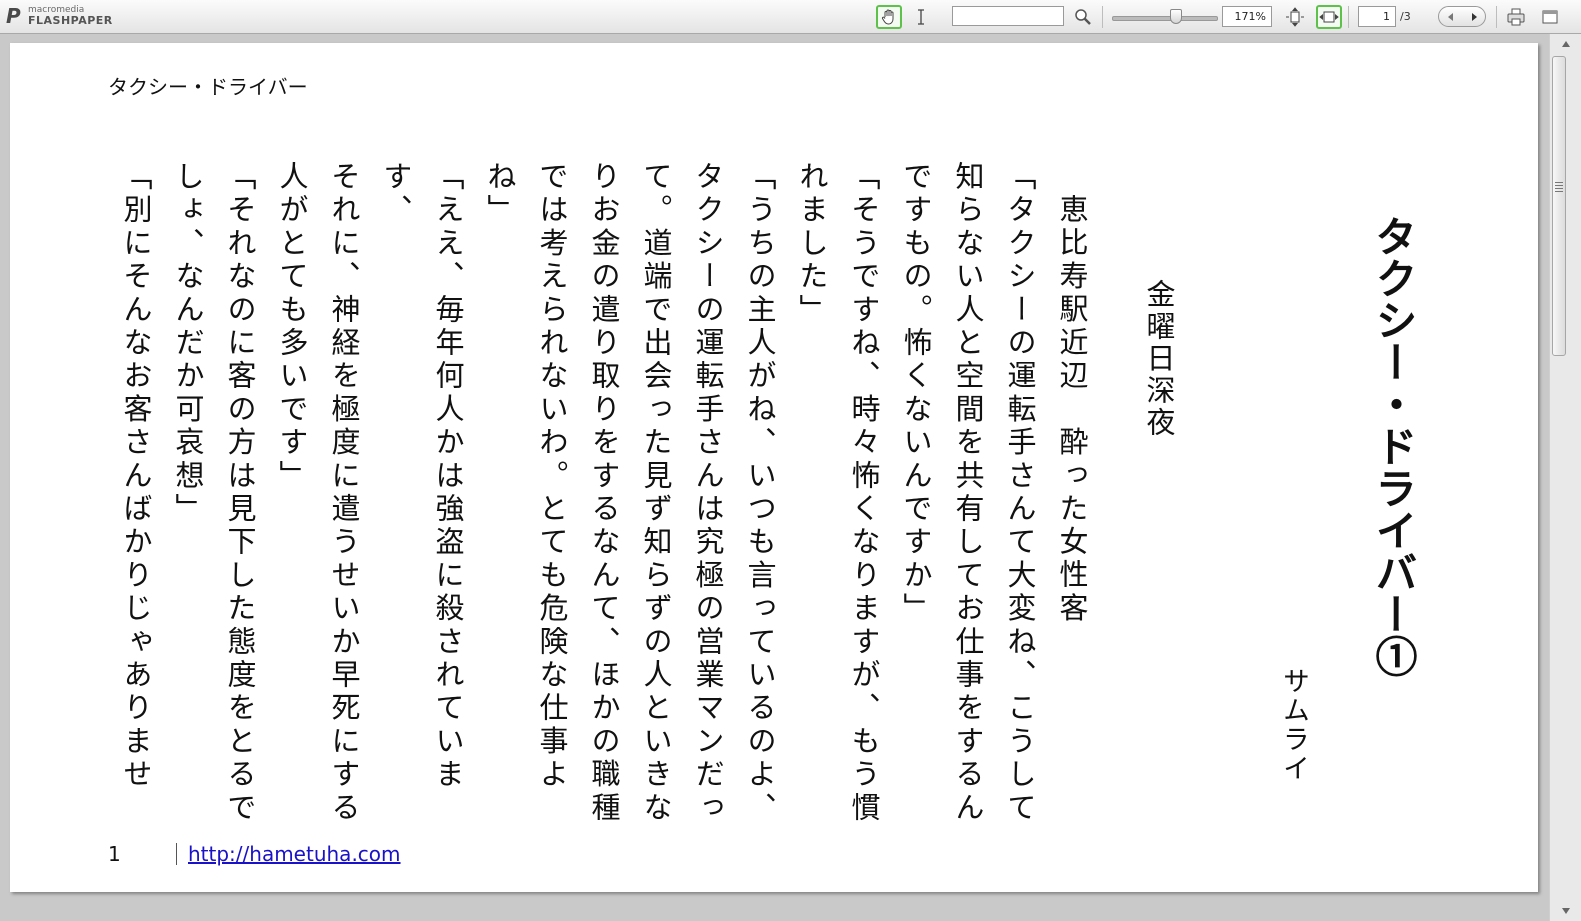 The height and width of the screenshot is (921, 1581). What do you see at coordinates (604, 493) in the screenshot?
I see `body-line: りお金の遣り取りをするなんて、ほかの職種` at bounding box center [604, 493].